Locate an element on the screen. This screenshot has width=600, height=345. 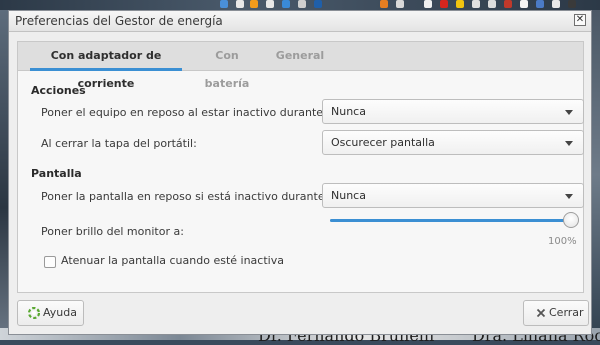
window-title: Preferencias del Gestor de energía is located at coordinates (119, 21).